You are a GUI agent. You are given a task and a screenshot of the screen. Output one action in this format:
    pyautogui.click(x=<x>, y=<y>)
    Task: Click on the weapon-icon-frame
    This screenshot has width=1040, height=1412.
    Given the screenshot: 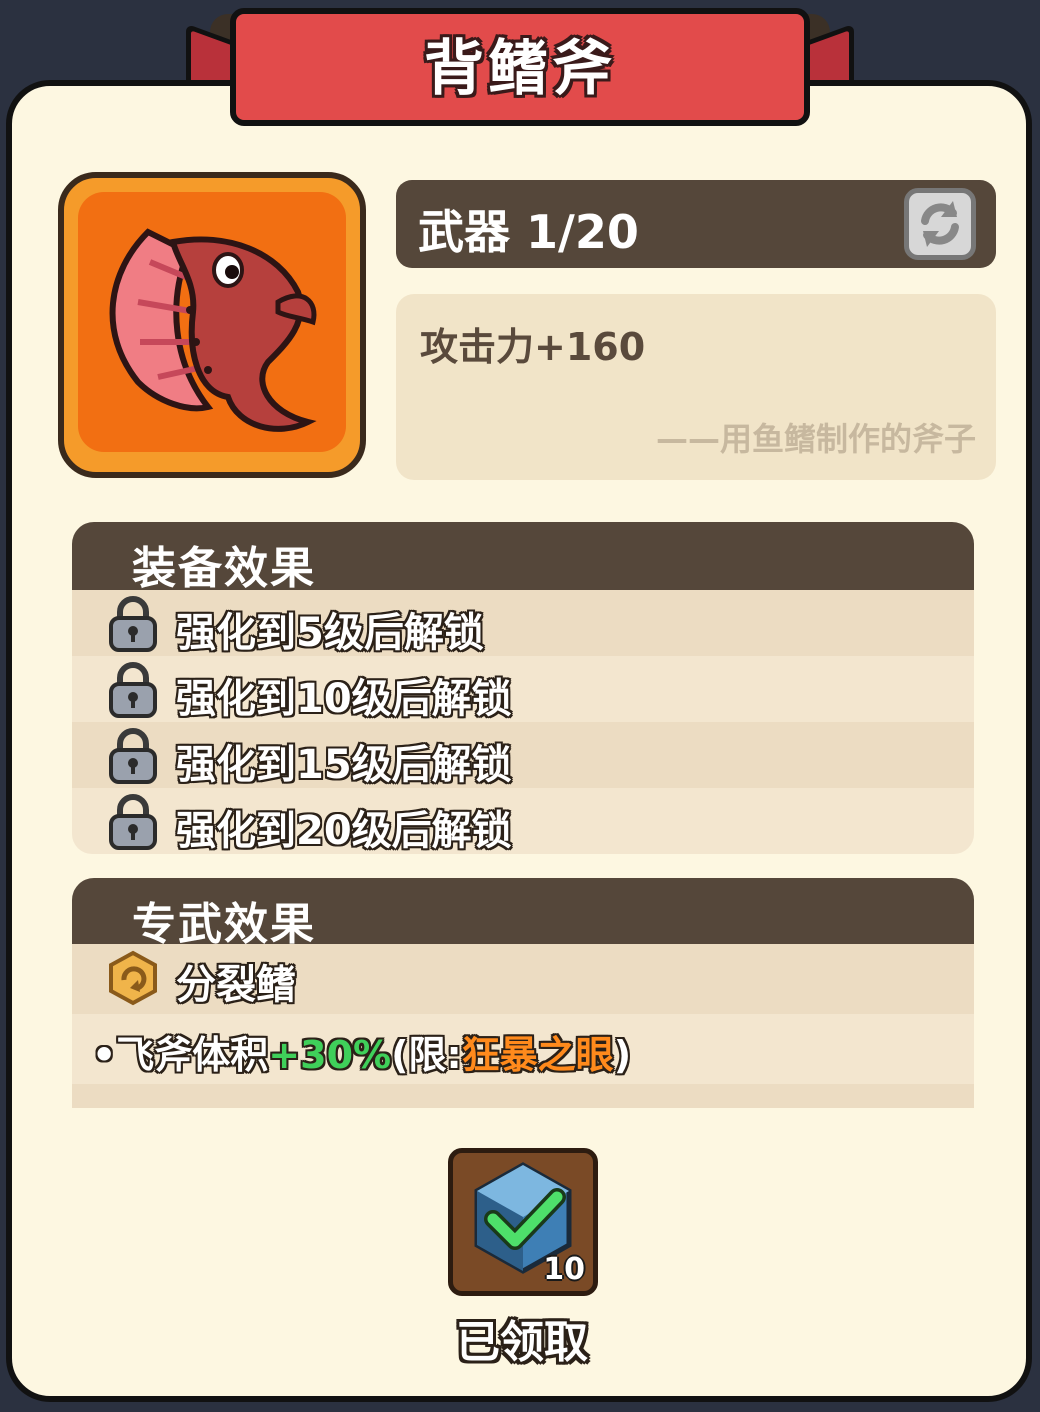 What is the action you would take?
    pyautogui.click(x=212, y=325)
    